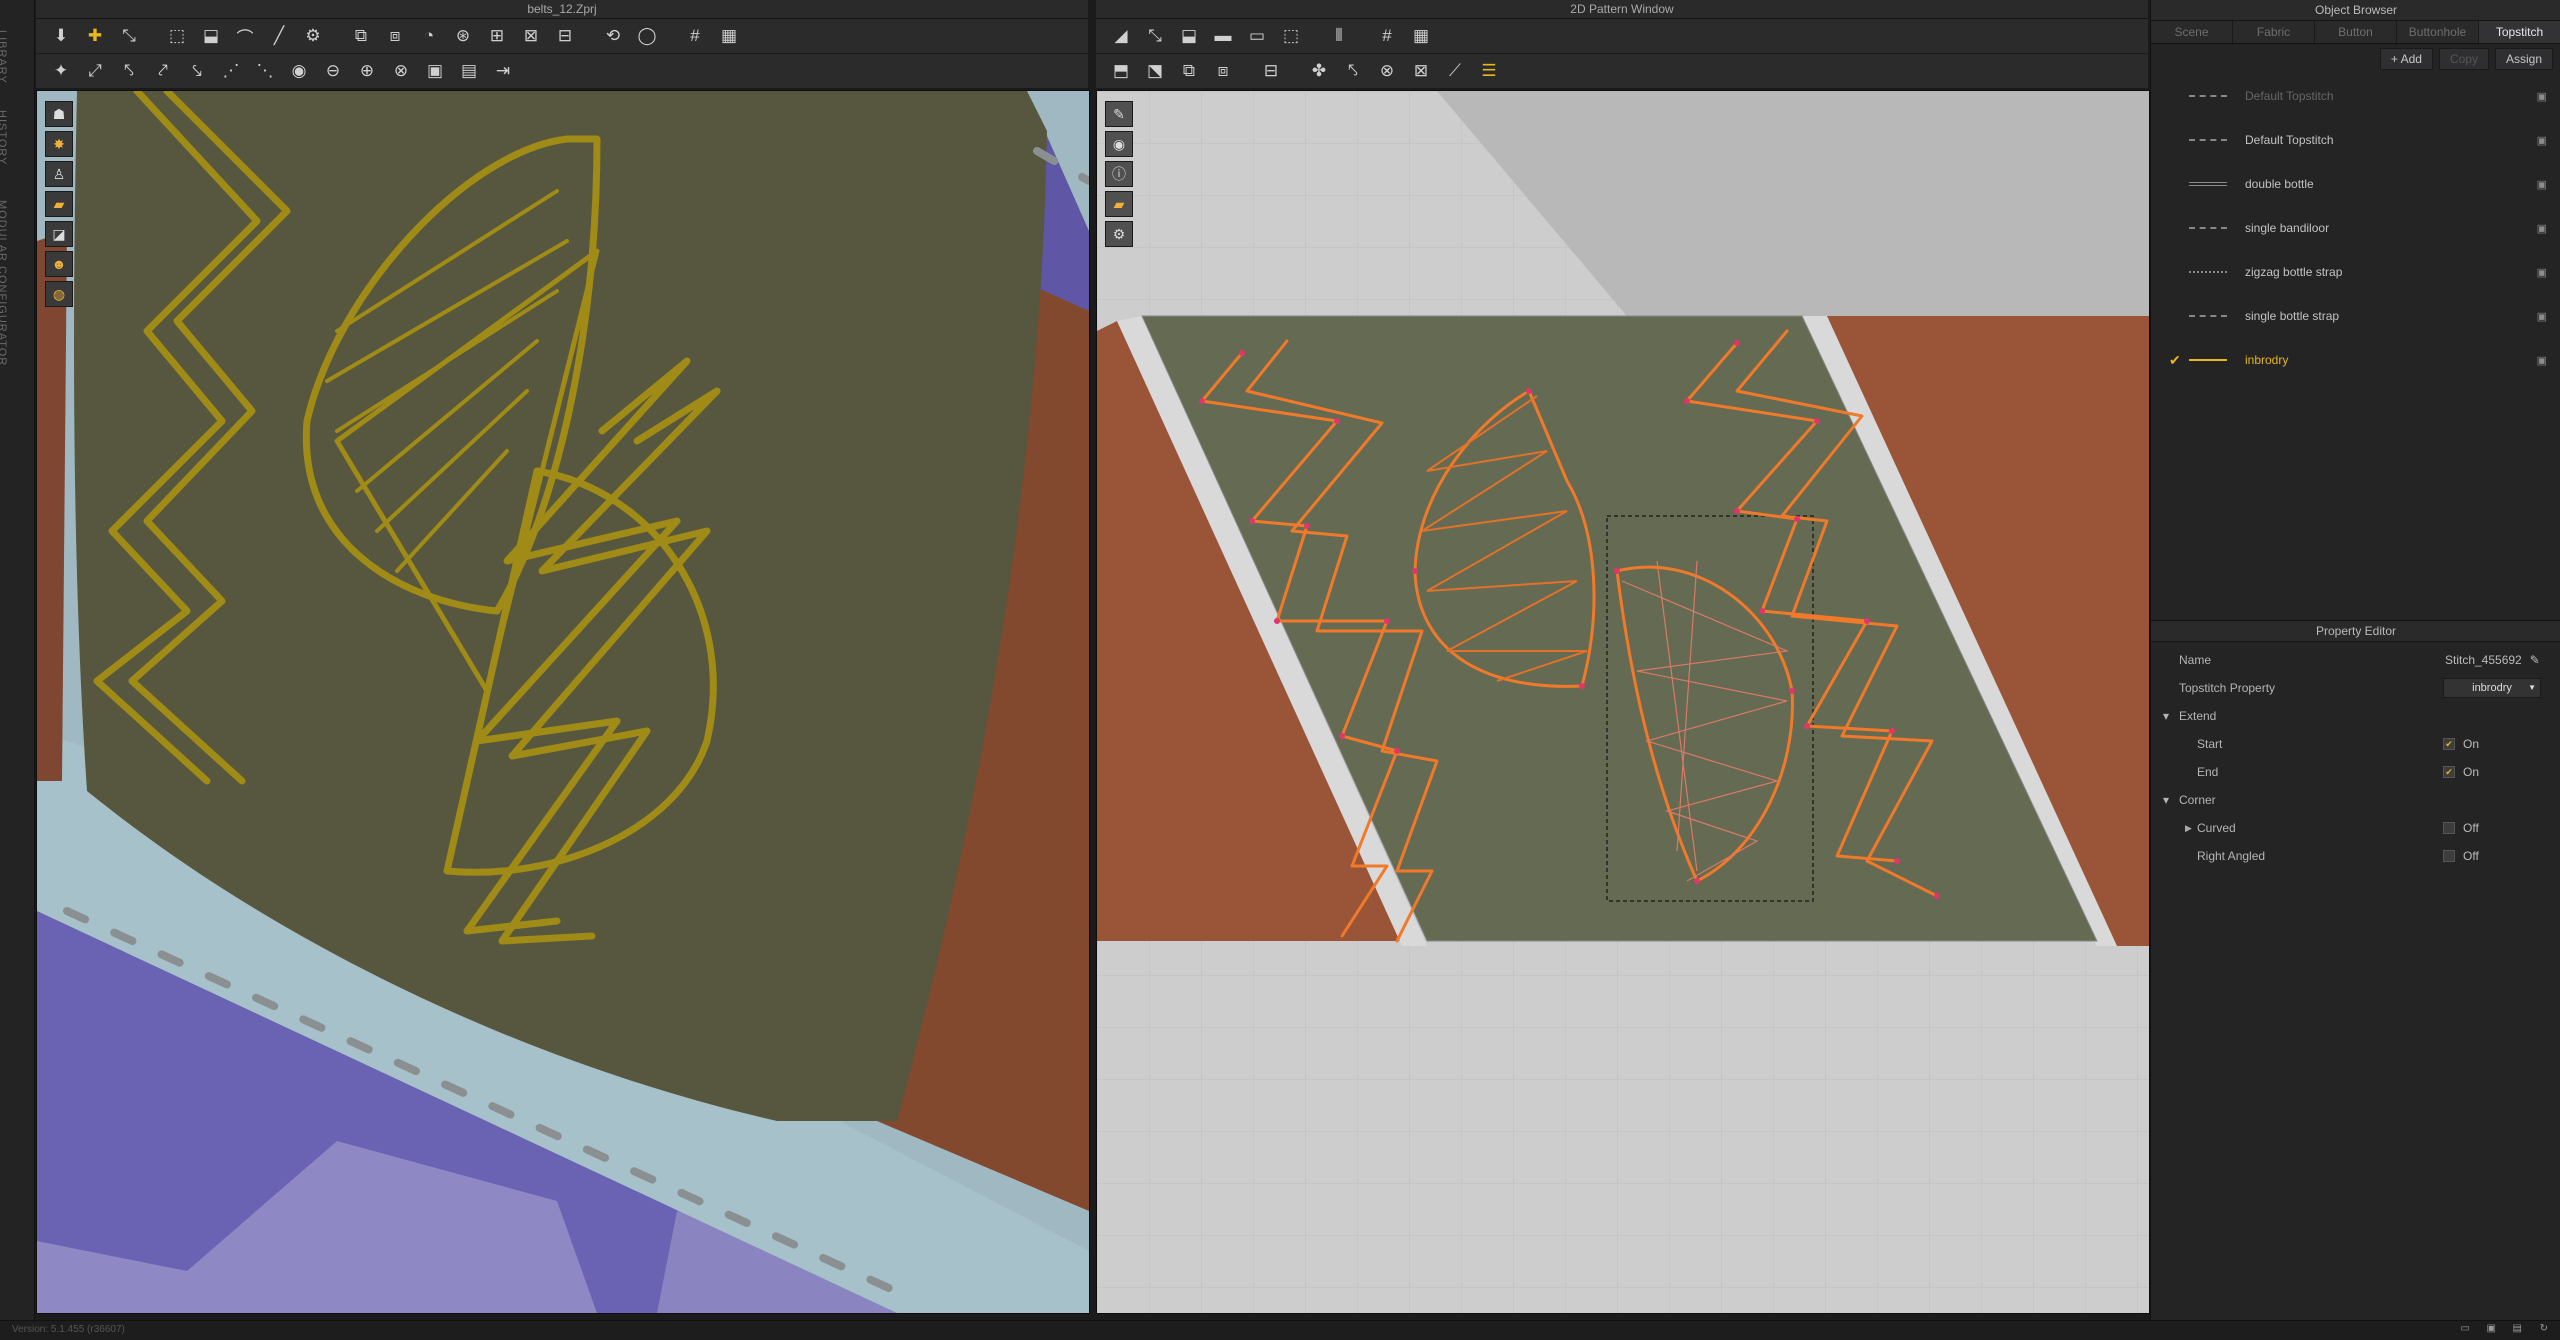 This screenshot has width=2560, height=1340. Describe the element at coordinates (59, 294) in the screenshot. I see `environment-icon: ◍` at that location.